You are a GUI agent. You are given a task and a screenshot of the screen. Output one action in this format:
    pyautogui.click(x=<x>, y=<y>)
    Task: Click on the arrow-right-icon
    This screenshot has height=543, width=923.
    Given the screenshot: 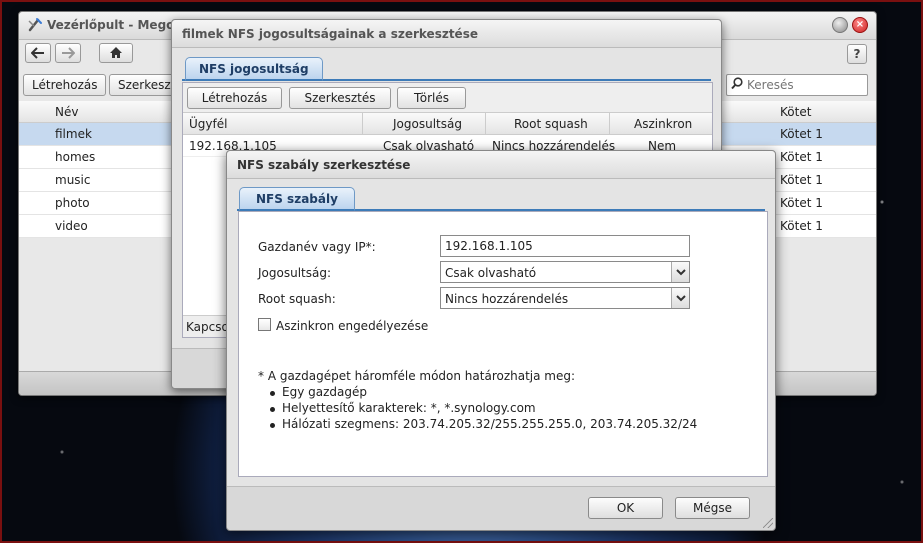 What is the action you would take?
    pyautogui.click(x=69, y=53)
    